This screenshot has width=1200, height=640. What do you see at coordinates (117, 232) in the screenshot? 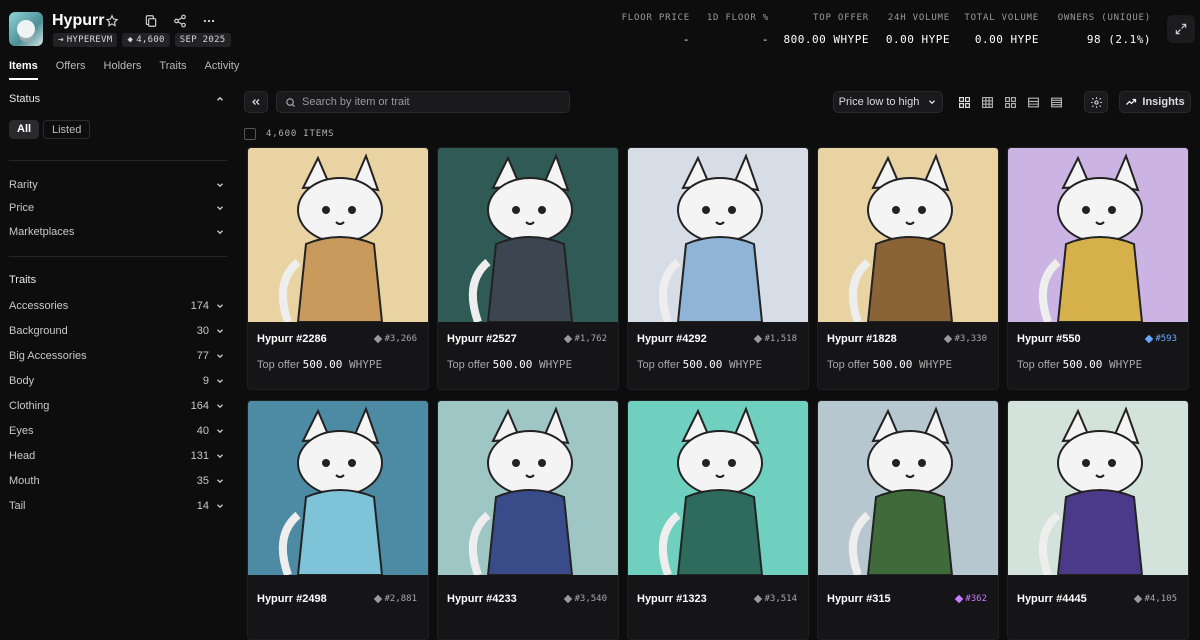
I see `filter-marketplaces: Marketplaces` at bounding box center [117, 232].